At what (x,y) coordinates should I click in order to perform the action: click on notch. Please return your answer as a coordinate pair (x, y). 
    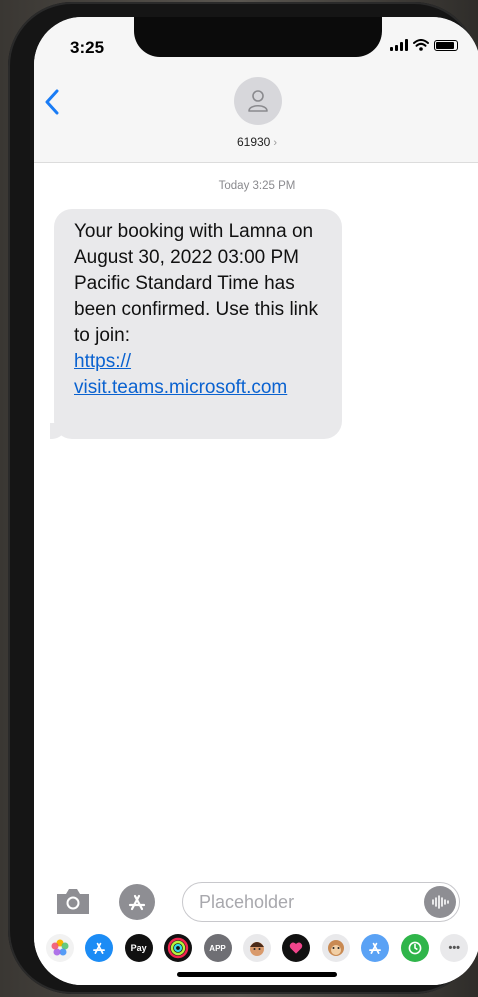
    Looking at the image, I should click on (258, 37).